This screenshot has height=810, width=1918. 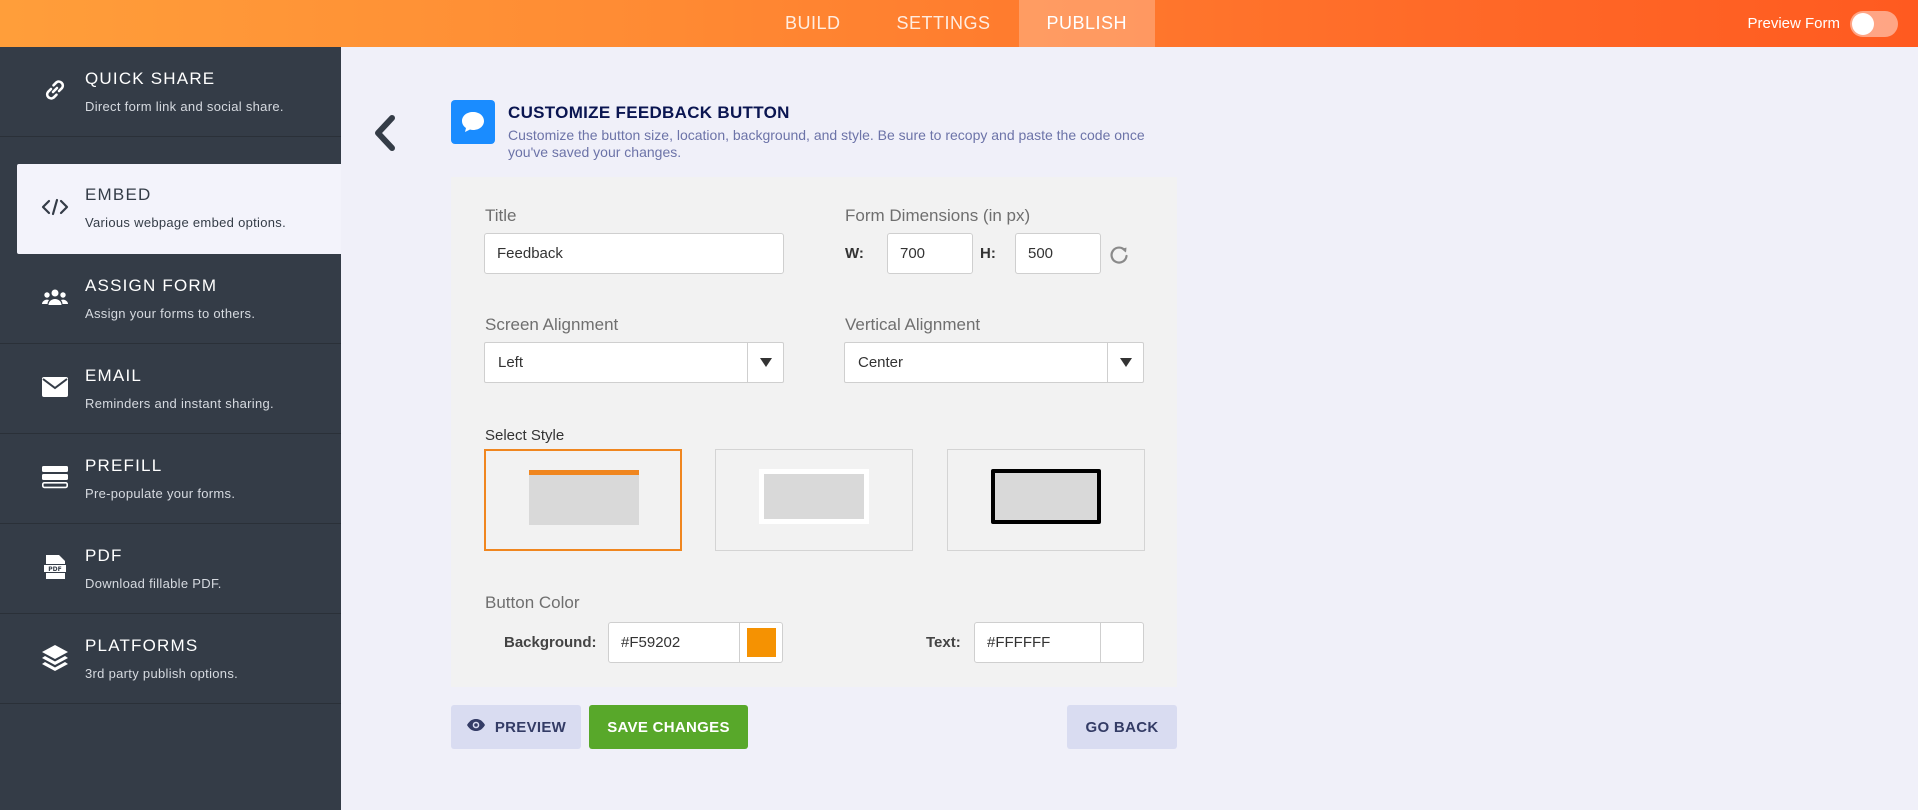 What do you see at coordinates (552, 324) in the screenshot?
I see `screen-alignment-label: Screen Alignment` at bounding box center [552, 324].